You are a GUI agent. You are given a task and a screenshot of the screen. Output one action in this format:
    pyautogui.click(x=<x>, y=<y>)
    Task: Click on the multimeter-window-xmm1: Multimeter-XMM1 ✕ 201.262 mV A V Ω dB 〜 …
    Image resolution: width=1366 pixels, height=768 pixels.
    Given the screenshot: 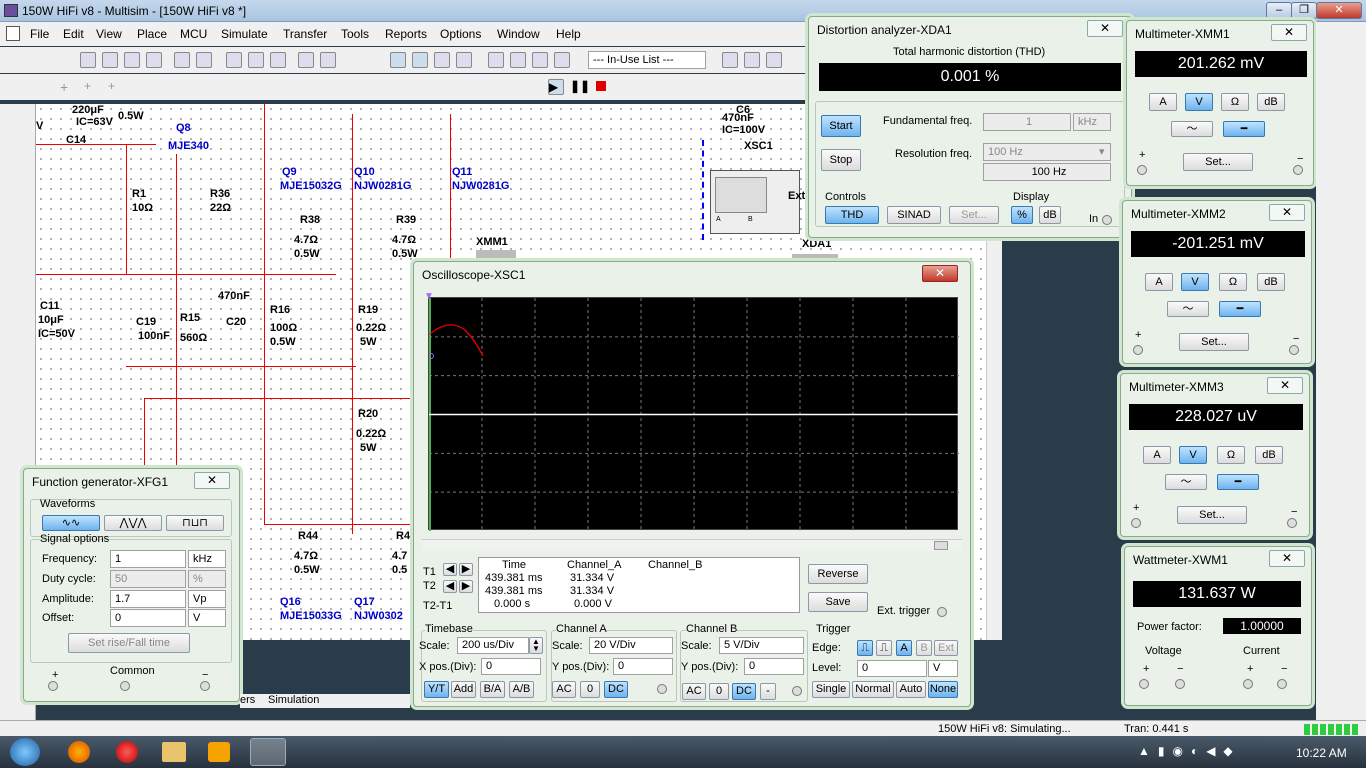 What is the action you would take?
    pyautogui.click(x=1220, y=103)
    